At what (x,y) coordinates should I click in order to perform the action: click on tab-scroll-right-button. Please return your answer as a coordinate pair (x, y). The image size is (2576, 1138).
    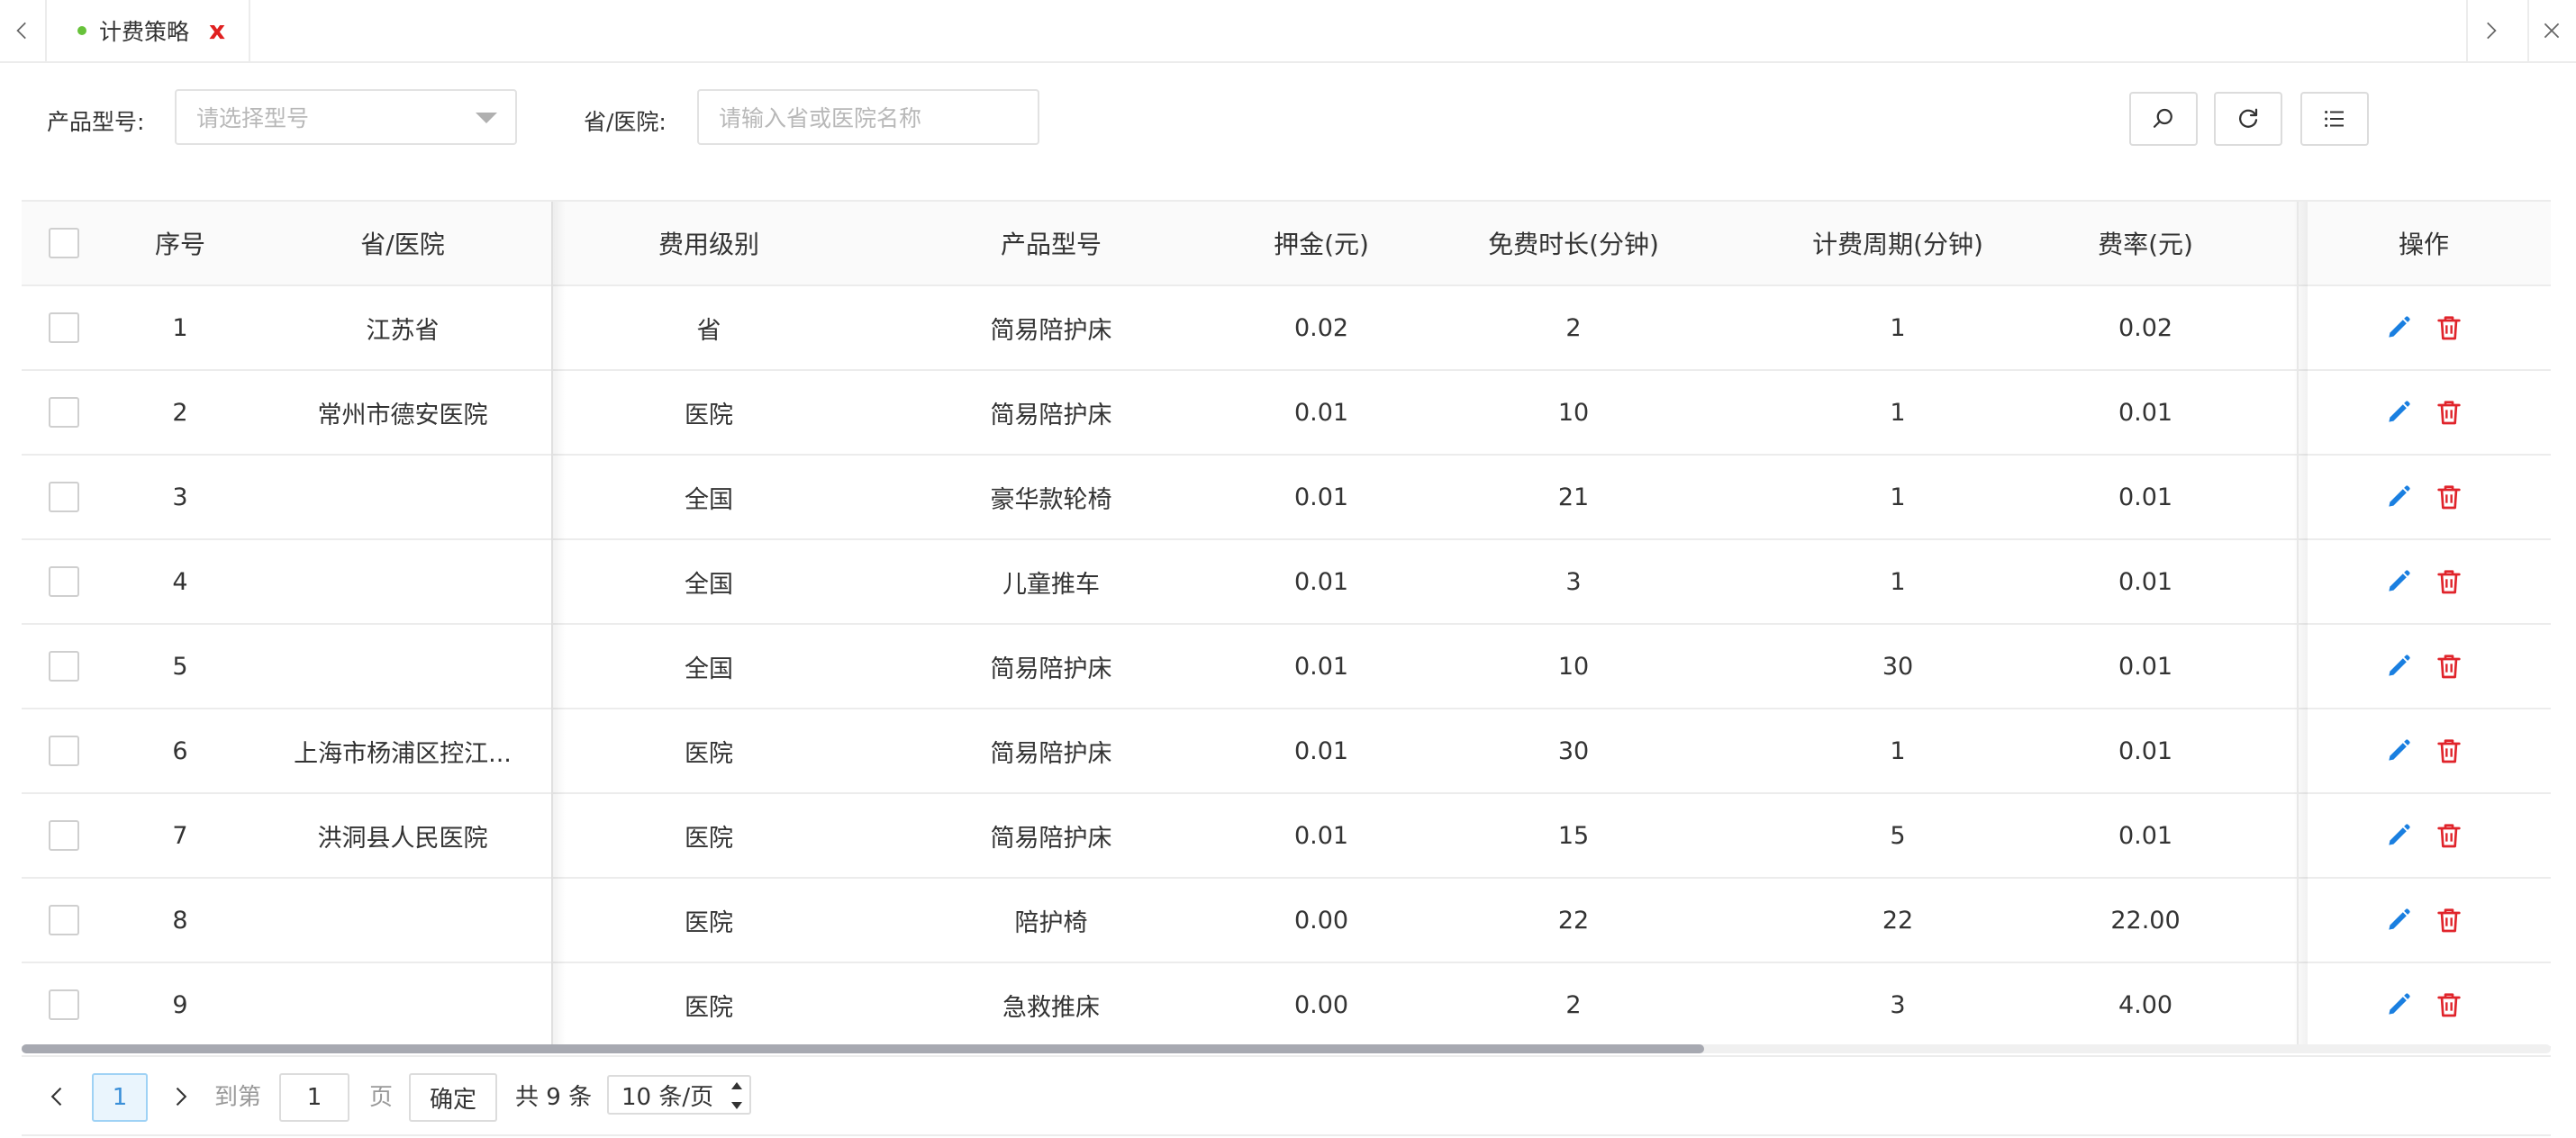
    Looking at the image, I should click on (2489, 31).